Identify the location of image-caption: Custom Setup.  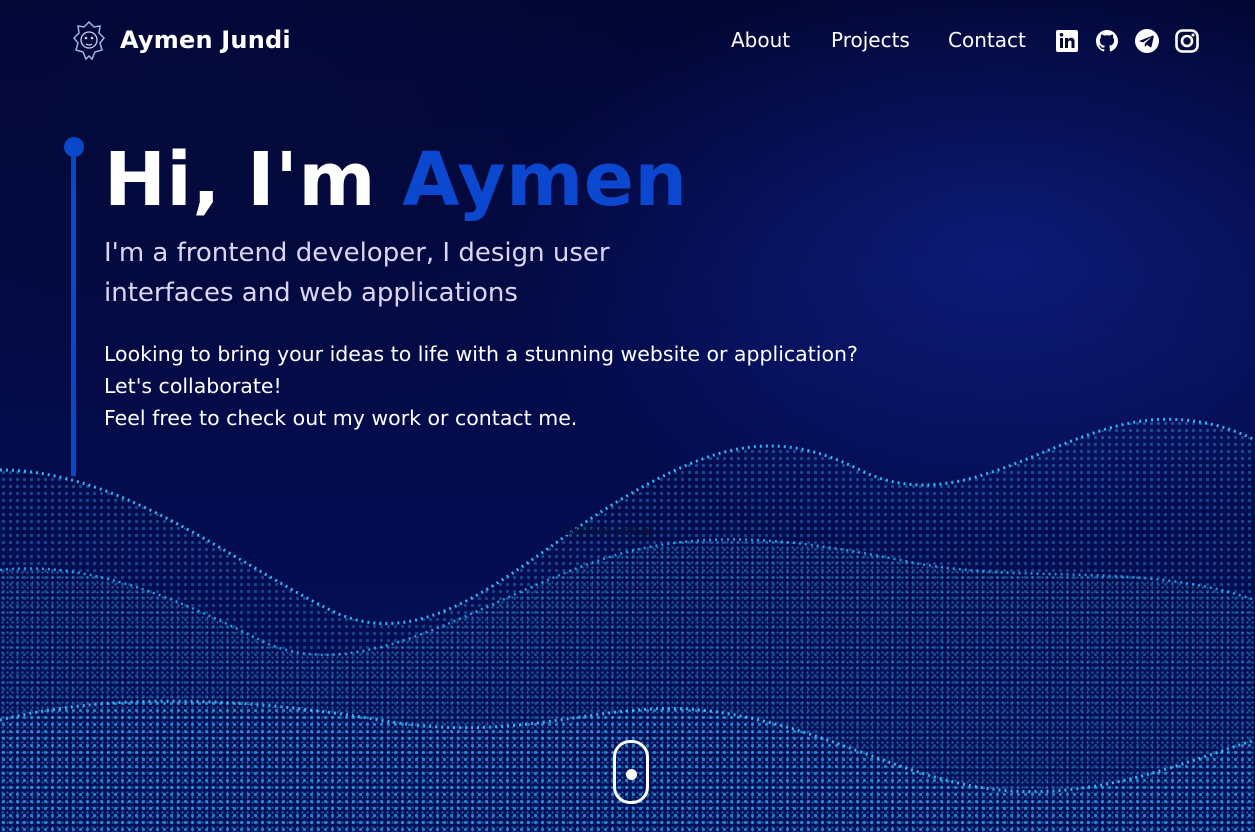
(607, 531).